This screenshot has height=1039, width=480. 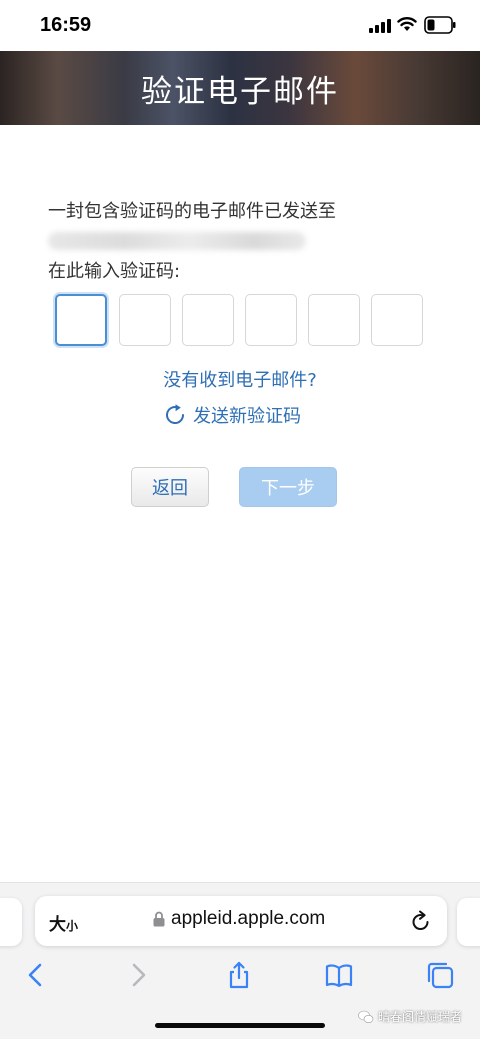 What do you see at coordinates (36, 975) in the screenshot?
I see `back-icon` at bounding box center [36, 975].